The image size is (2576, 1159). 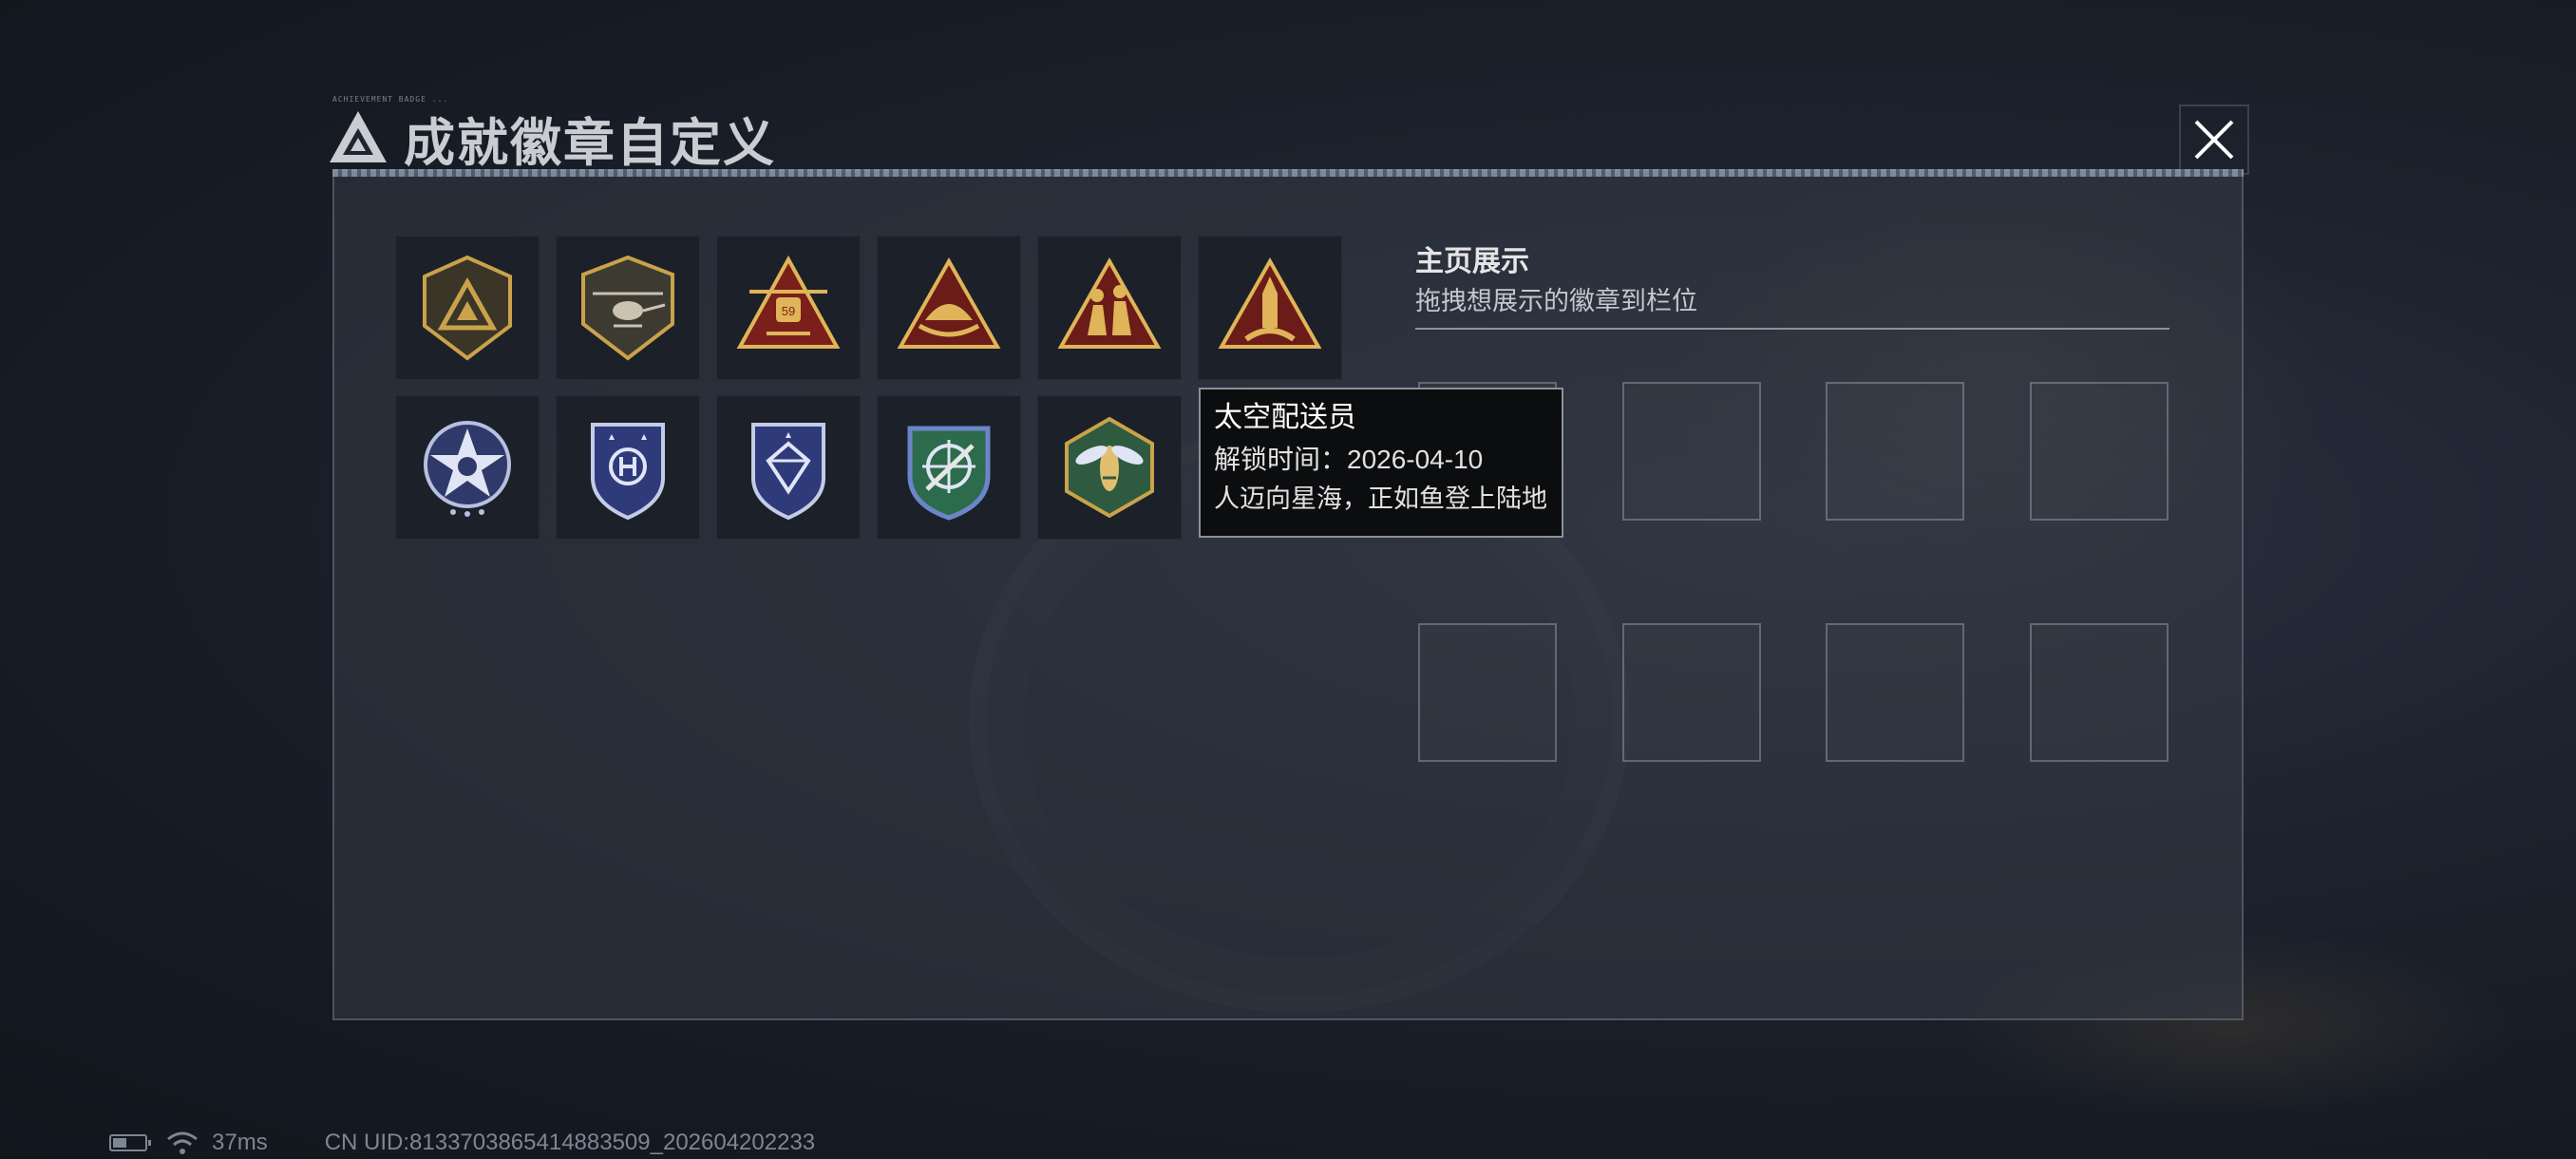 I want to click on tooltip-description: 人迈向星海，正如鱼登上陆地, so click(x=1380, y=498).